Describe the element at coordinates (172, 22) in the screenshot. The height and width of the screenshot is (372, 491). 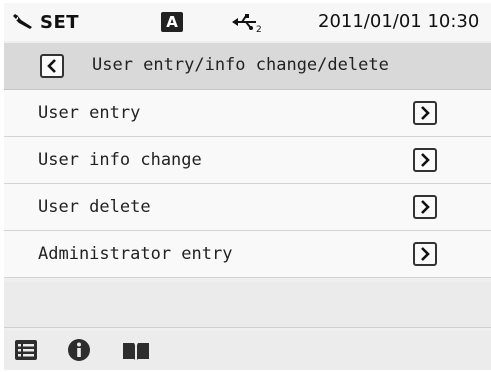
I see `a-badge: A` at that location.